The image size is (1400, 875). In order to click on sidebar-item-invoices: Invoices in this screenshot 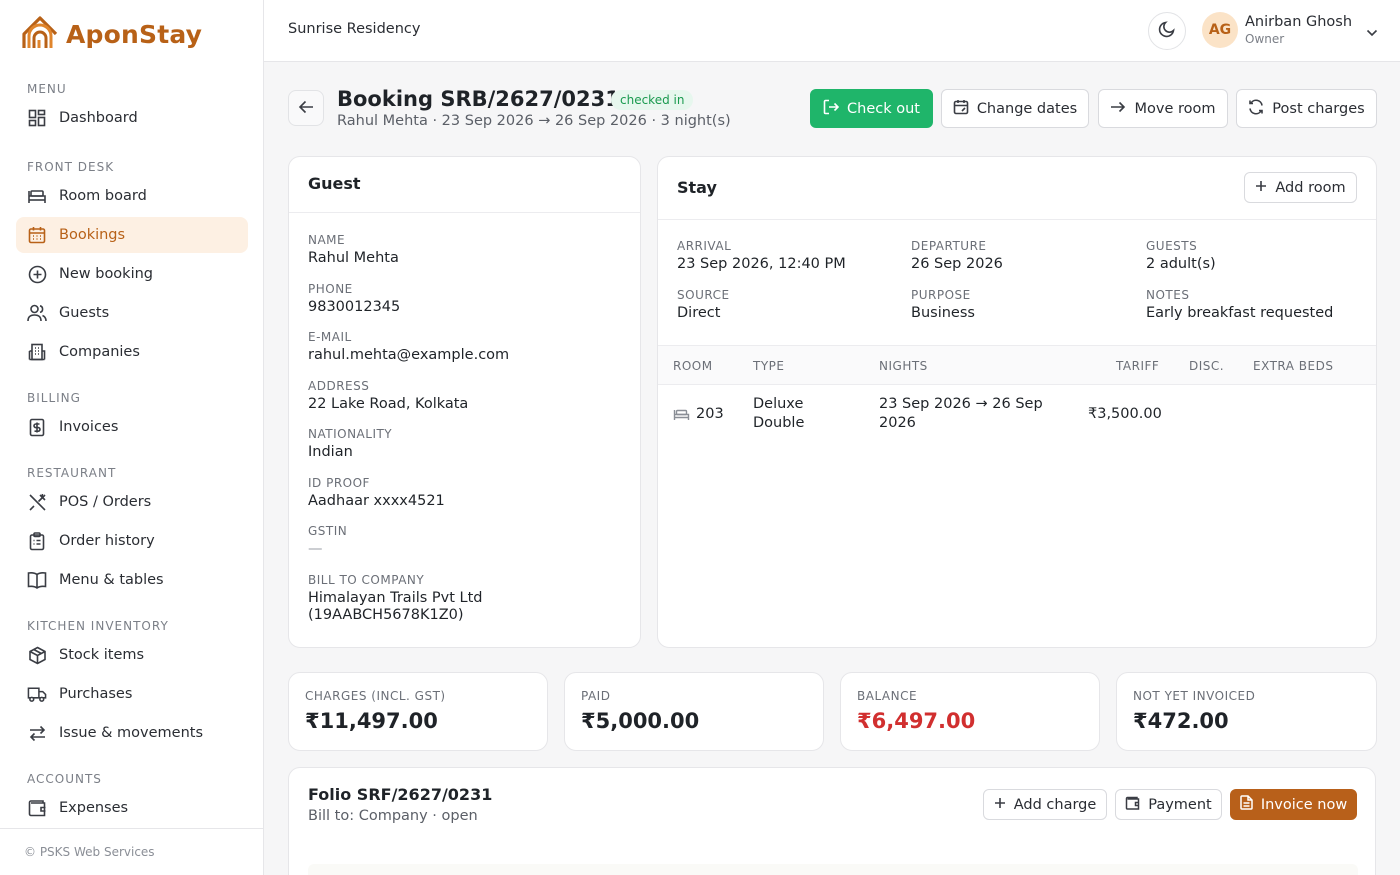, I will do `click(132, 427)`.